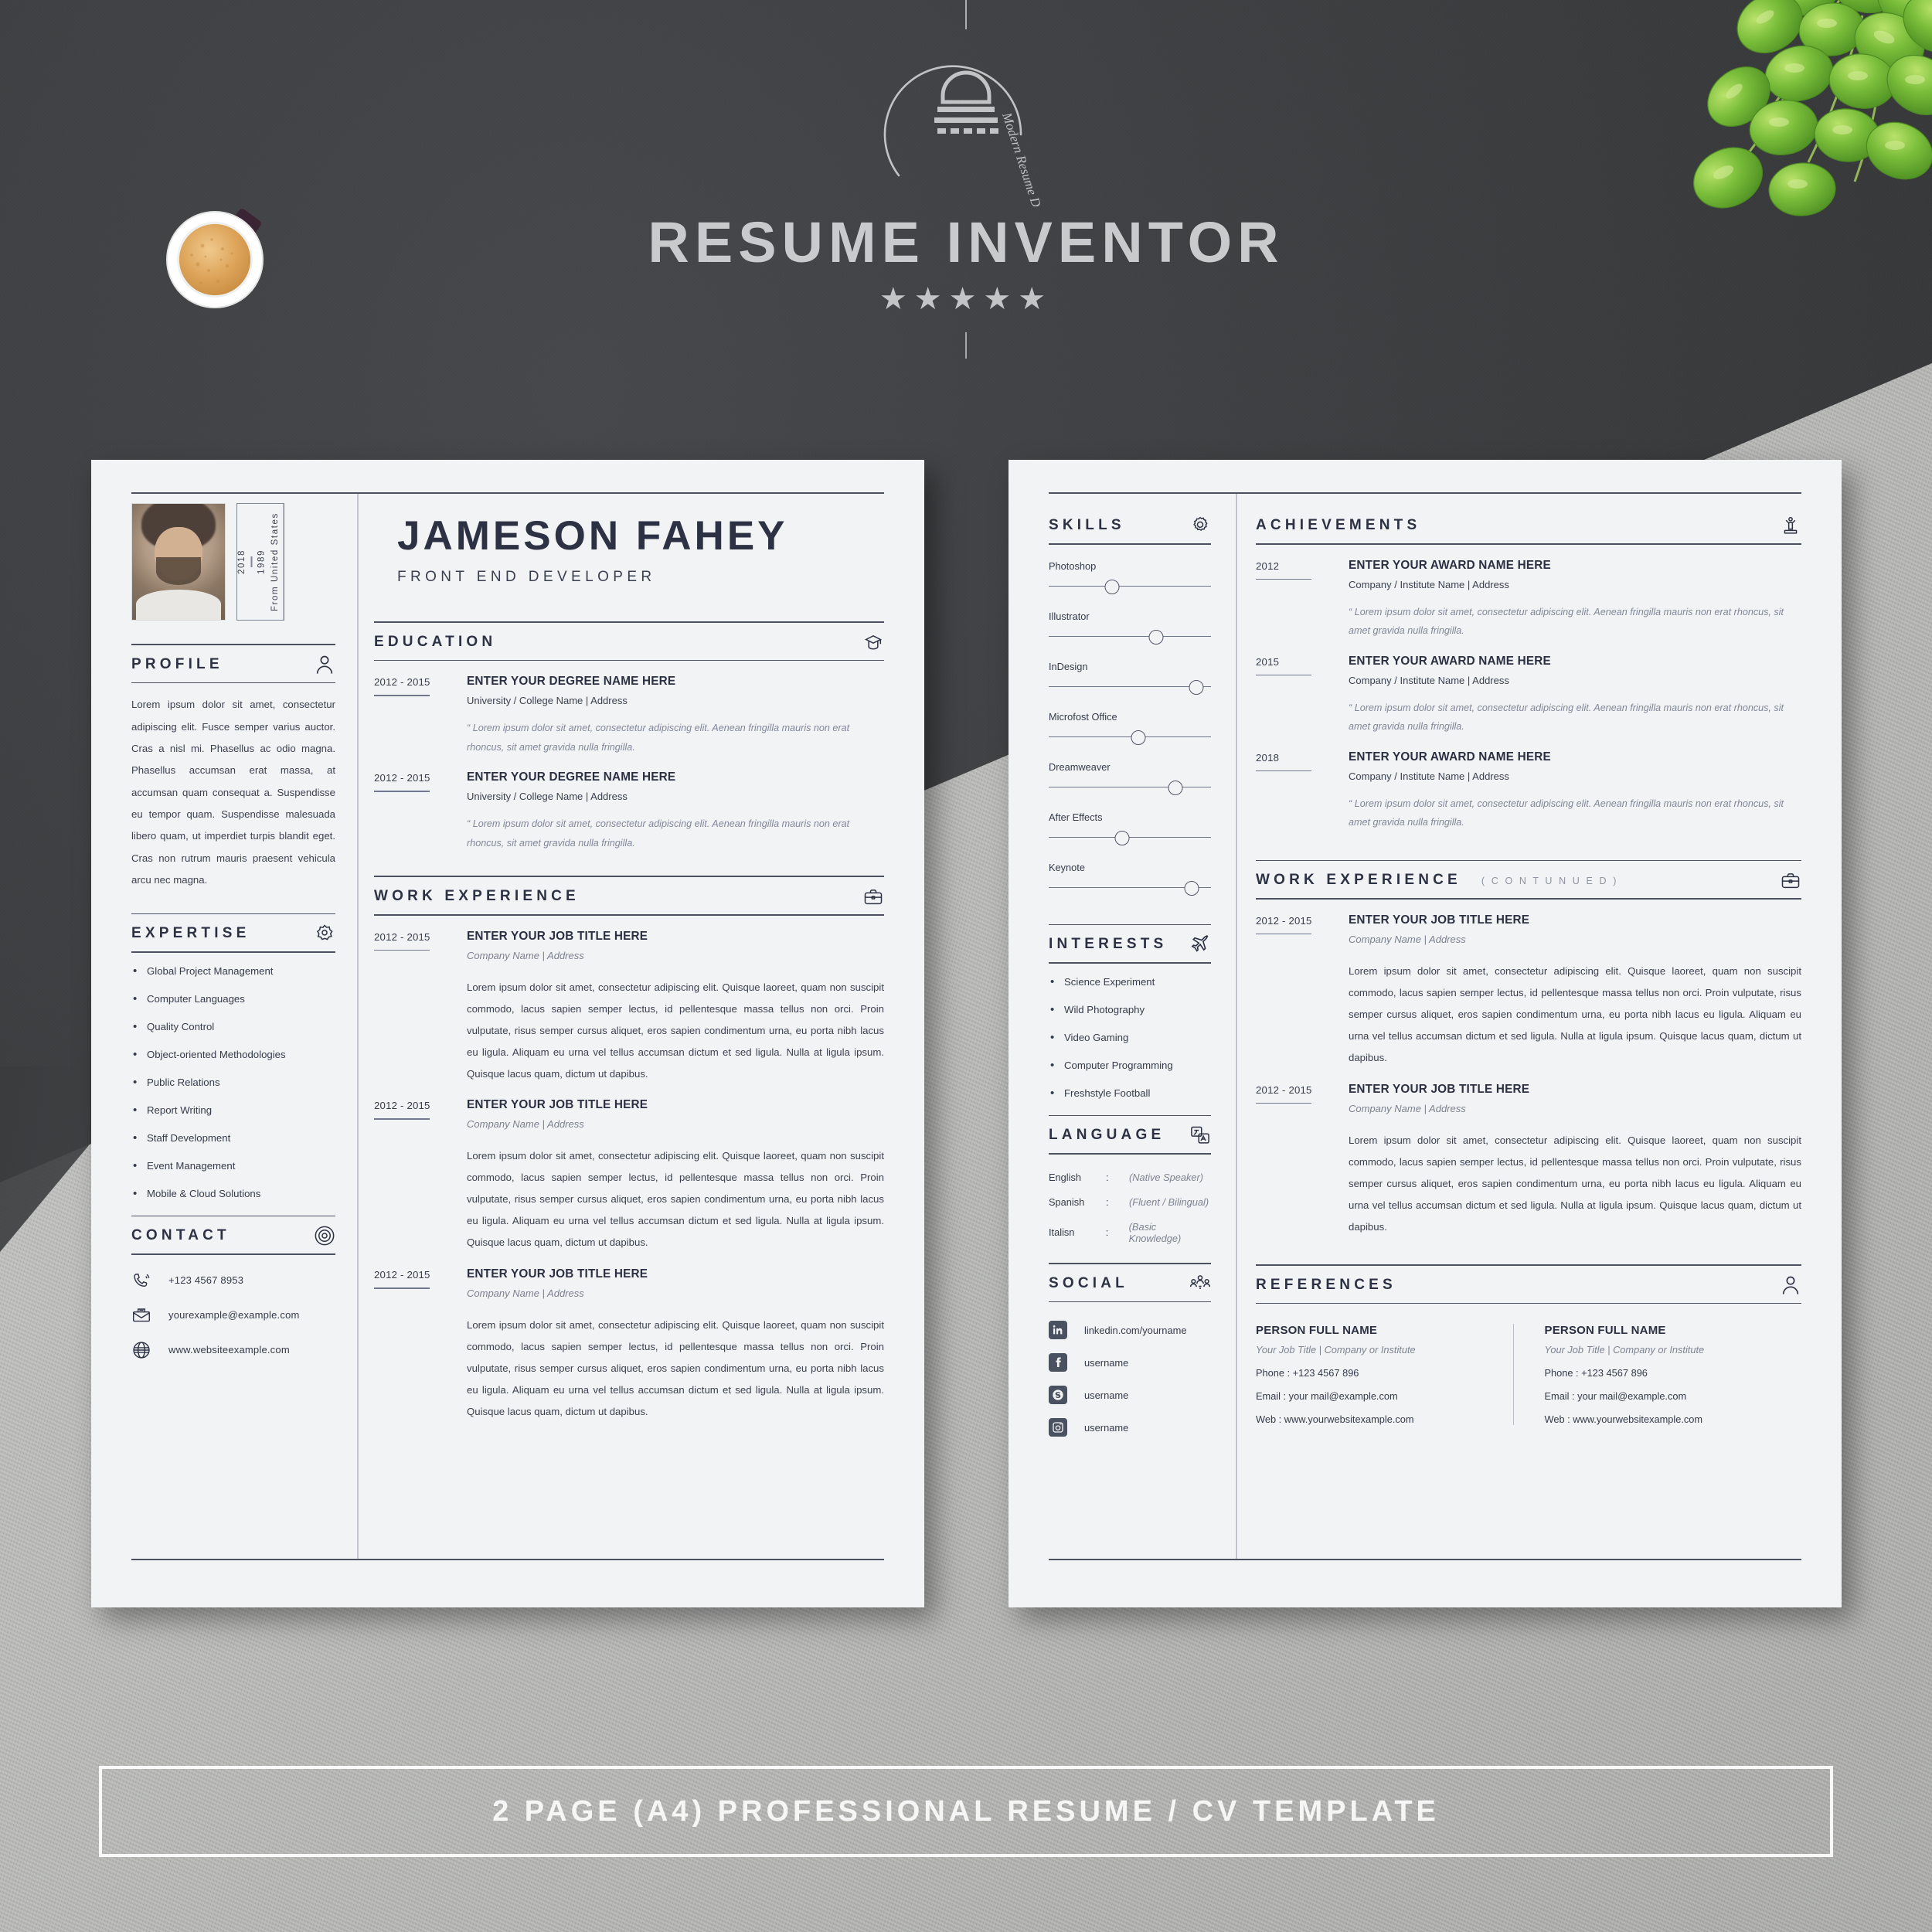 The image size is (1932, 1932). What do you see at coordinates (1062, 1233) in the screenshot?
I see `language-name: Italisn` at bounding box center [1062, 1233].